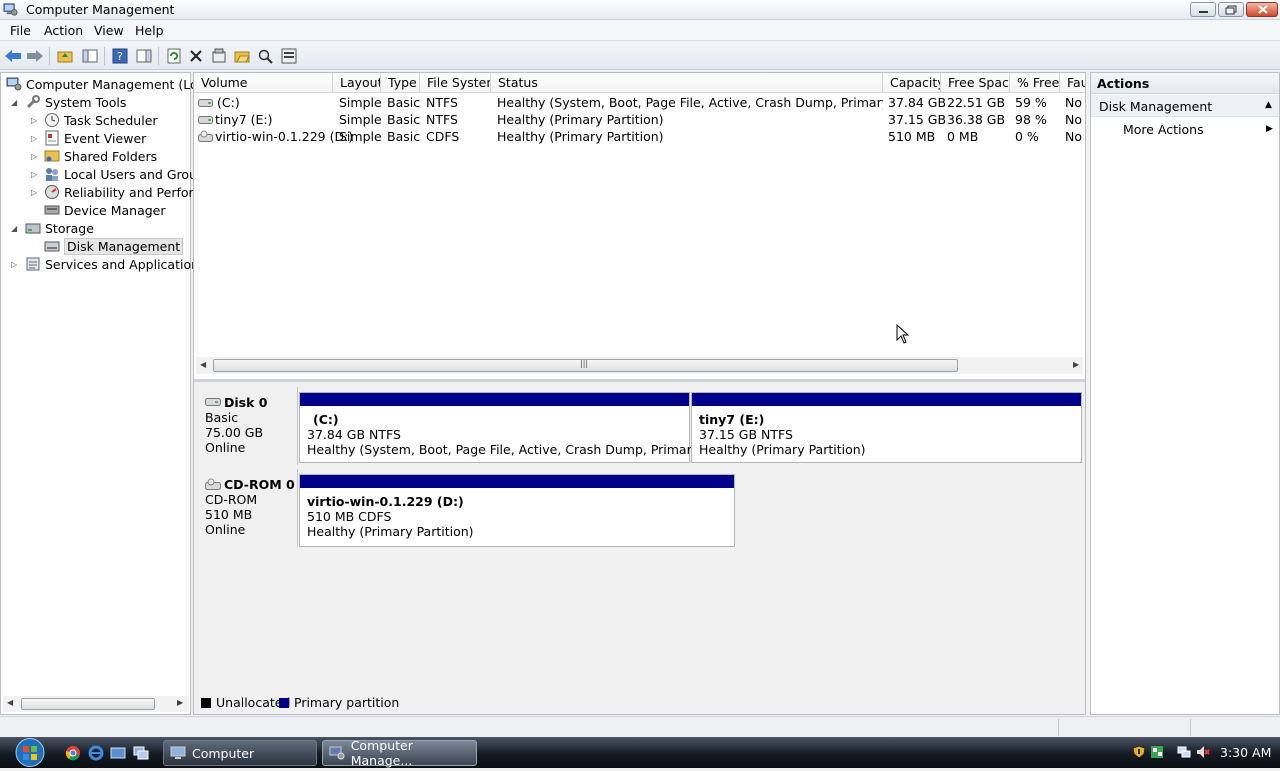  I want to click on expand-shared-folders-icon: ▷, so click(35, 156).